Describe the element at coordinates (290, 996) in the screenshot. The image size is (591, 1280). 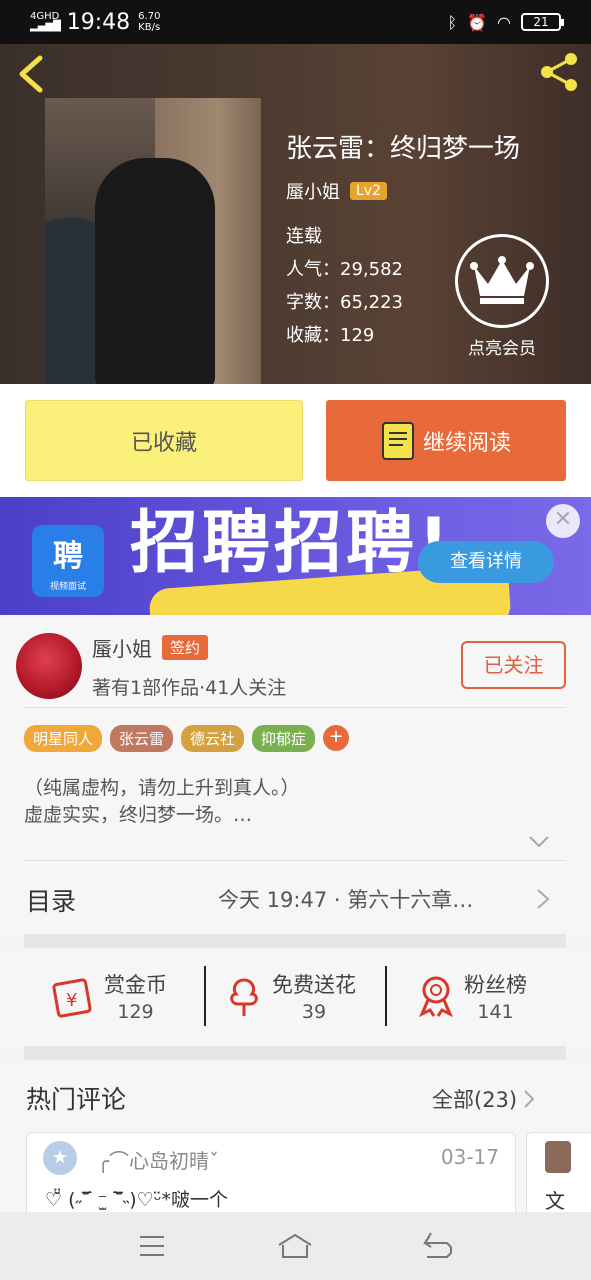
I see `reward-flowers: 免费送花 39` at that location.